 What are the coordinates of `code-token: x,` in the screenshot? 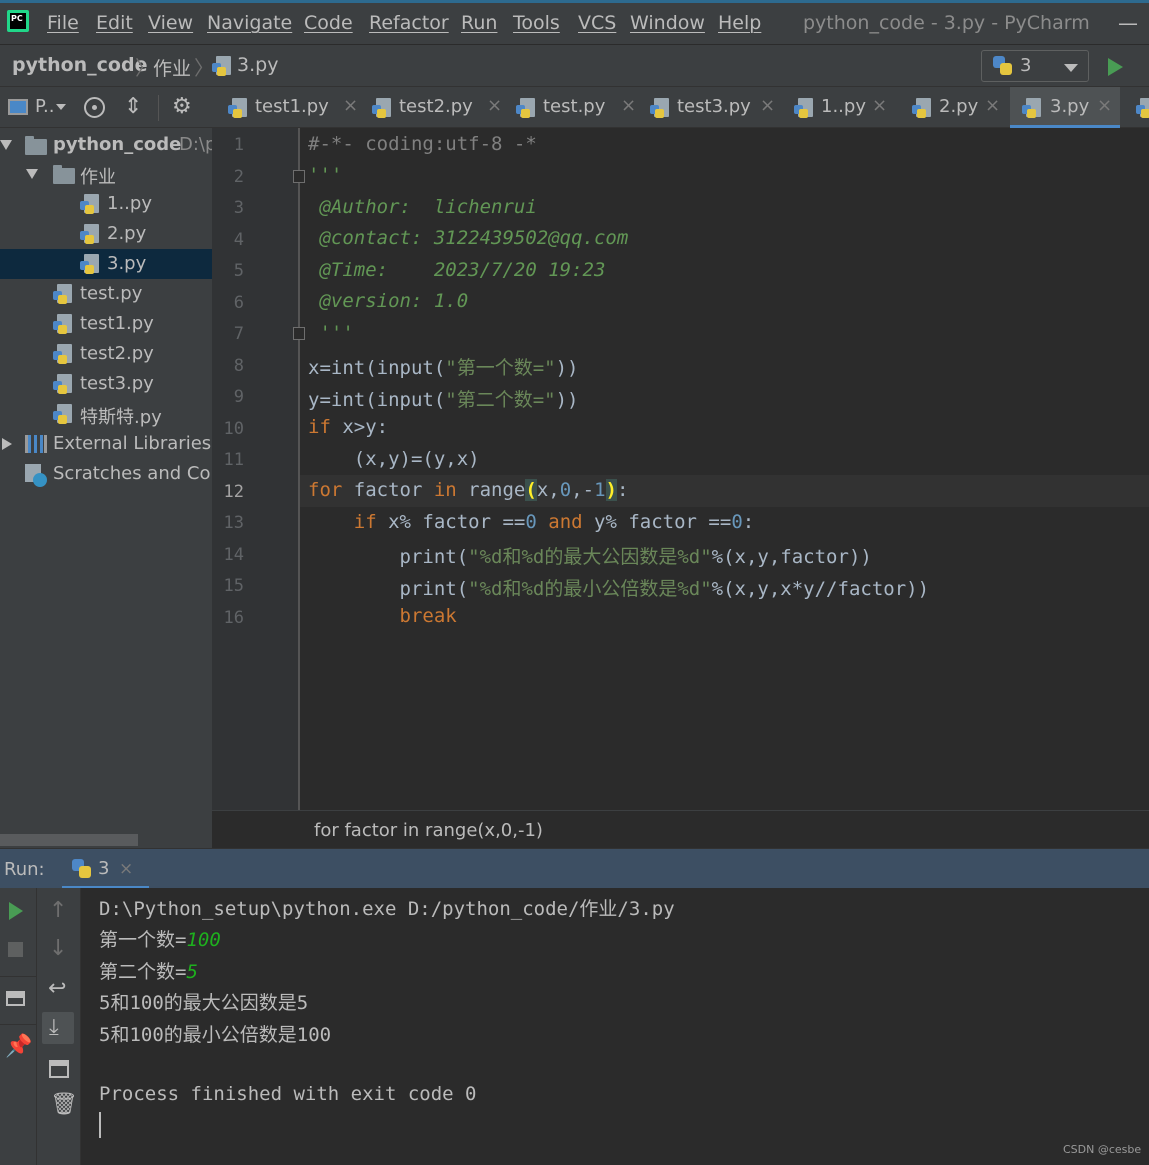 It's located at (548, 490).